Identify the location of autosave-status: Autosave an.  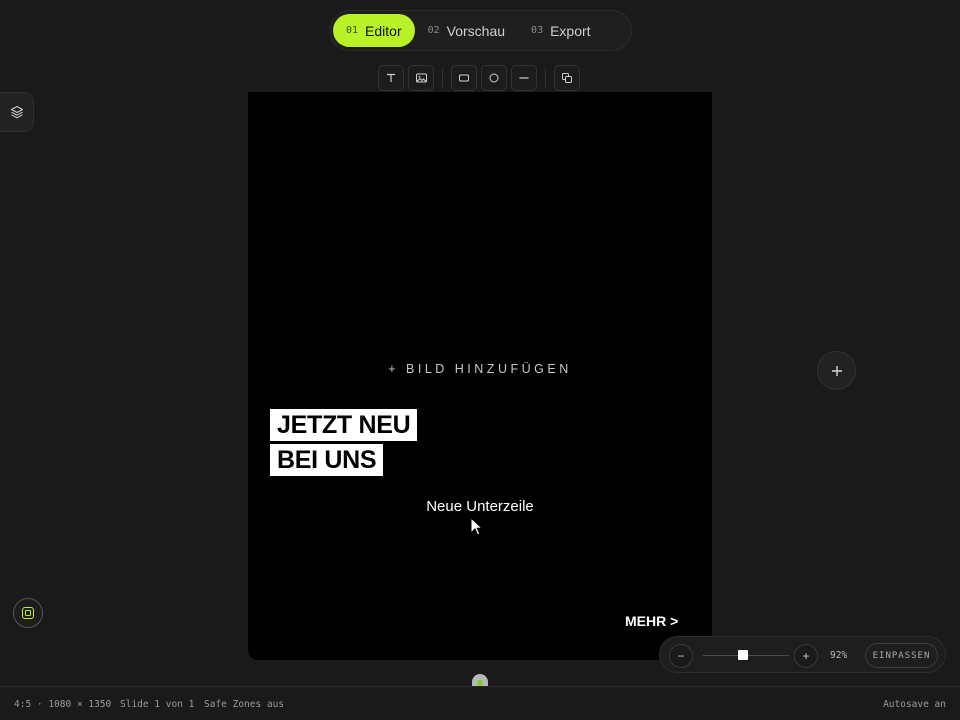
(914, 704).